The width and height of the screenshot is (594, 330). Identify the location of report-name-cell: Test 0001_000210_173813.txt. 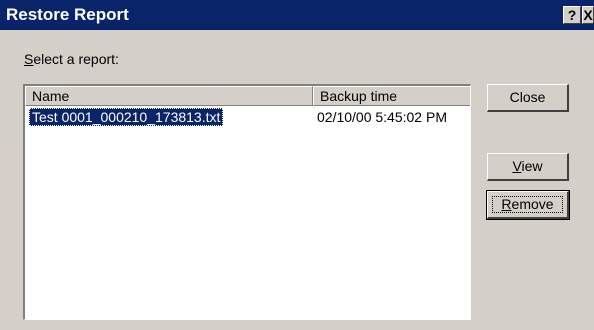
(126, 117).